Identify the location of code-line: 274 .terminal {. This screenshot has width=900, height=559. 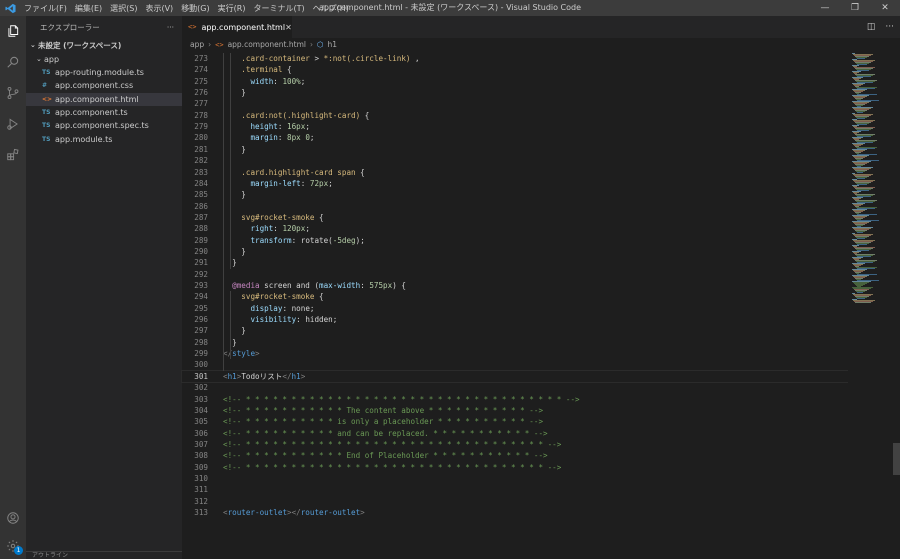
(515, 69).